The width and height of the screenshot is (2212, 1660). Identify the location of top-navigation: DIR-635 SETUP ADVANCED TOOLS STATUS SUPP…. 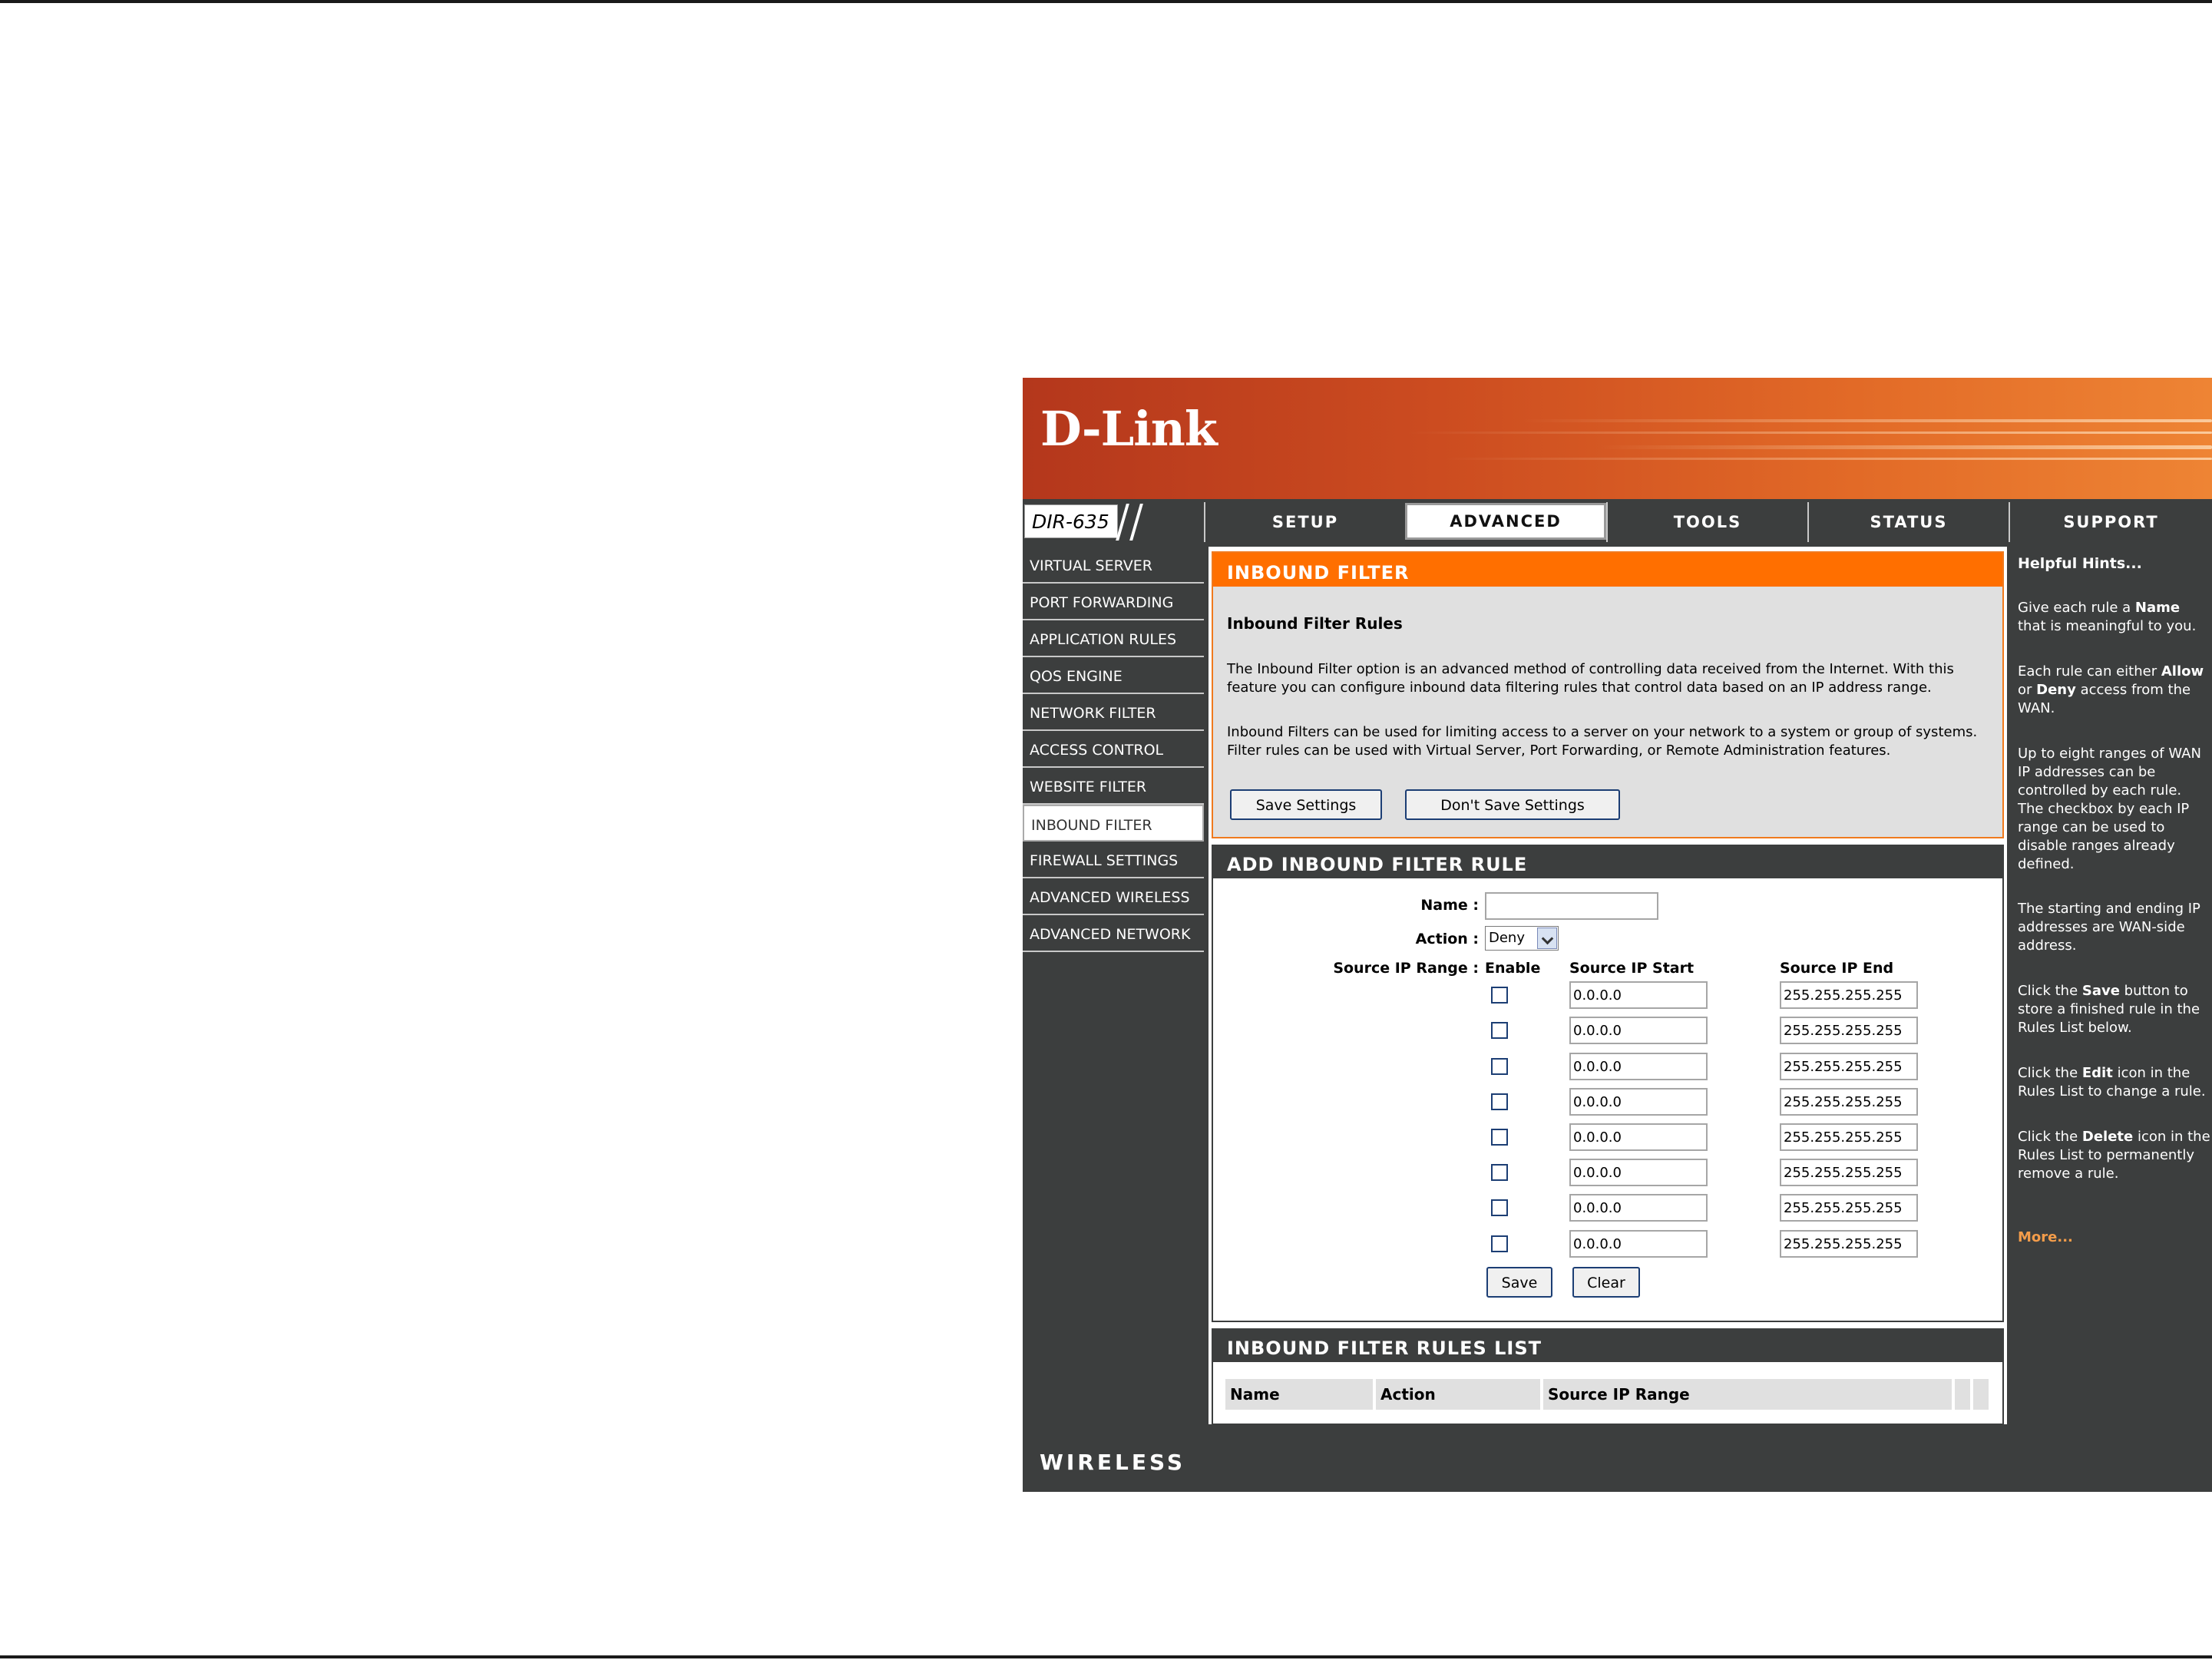
(1618, 522).